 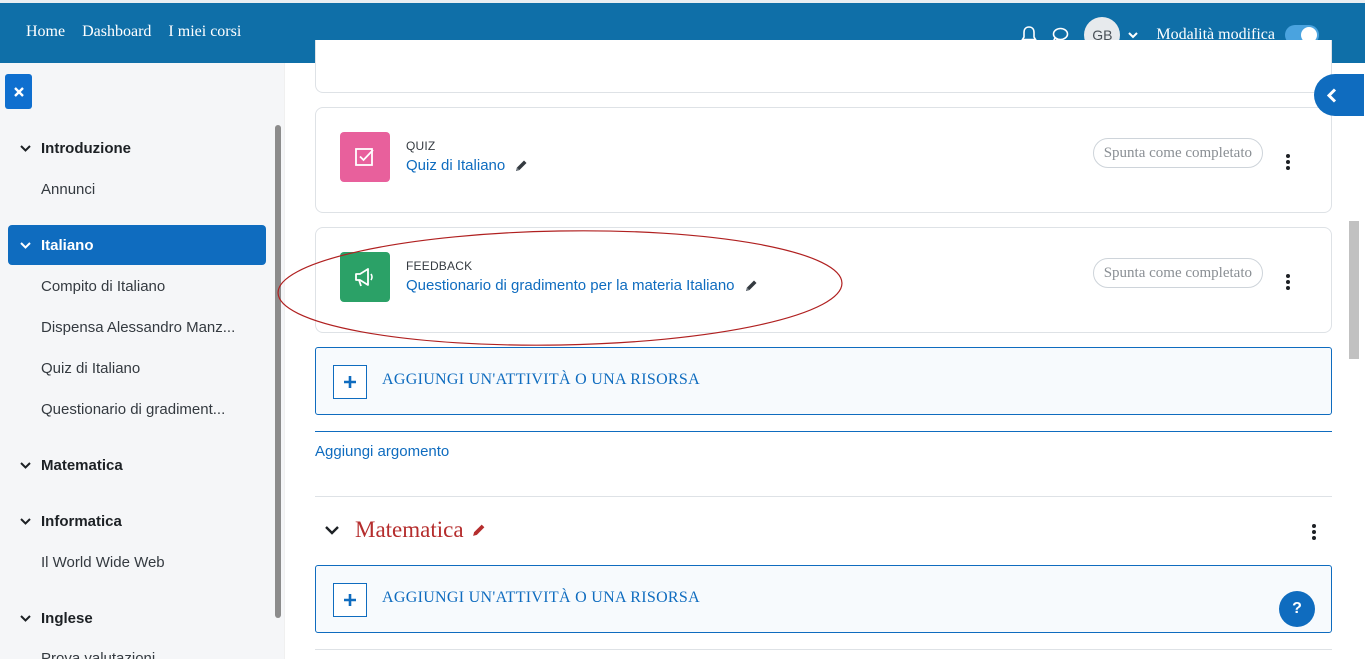 I want to click on section-label: Informatica, so click(x=81, y=521).